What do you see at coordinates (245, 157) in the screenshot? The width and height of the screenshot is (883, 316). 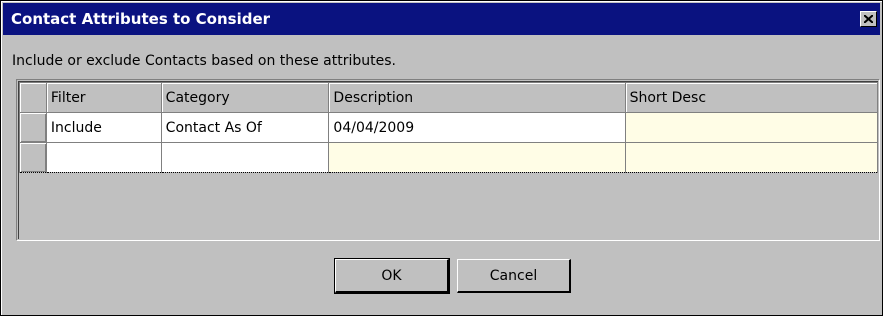 I see `cell-category` at bounding box center [245, 157].